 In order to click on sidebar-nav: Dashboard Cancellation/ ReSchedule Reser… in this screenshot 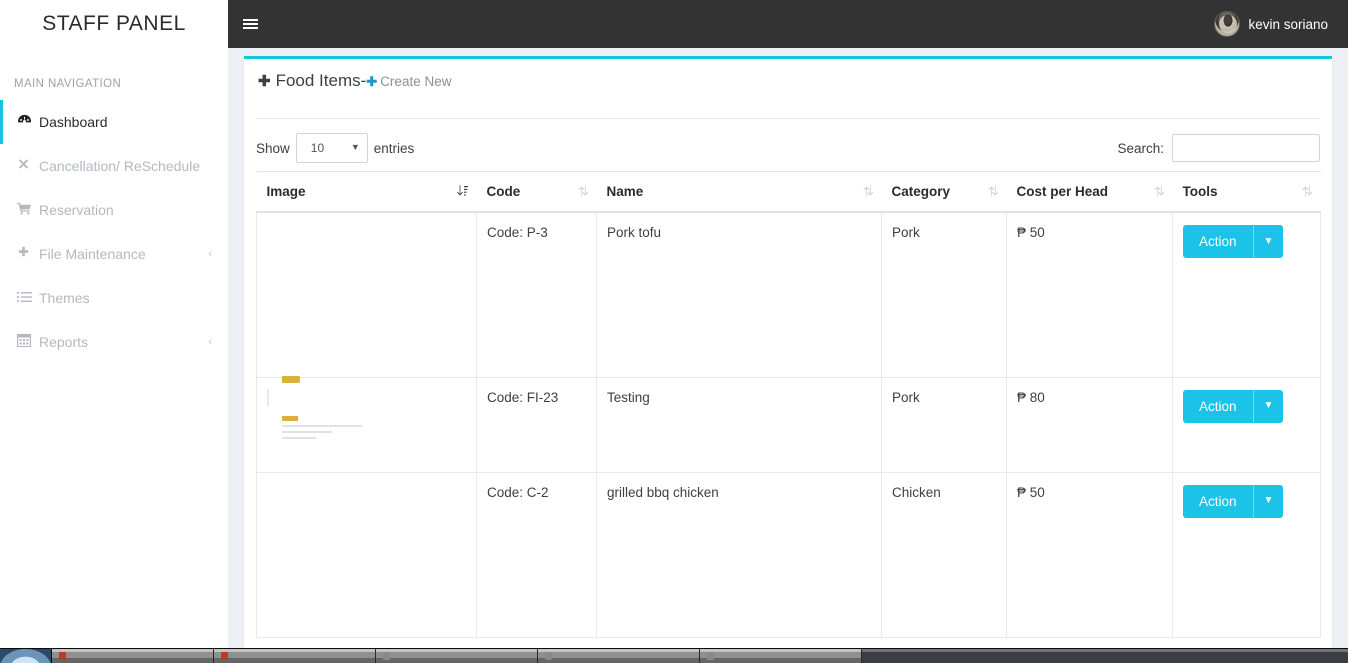, I will do `click(114, 232)`.